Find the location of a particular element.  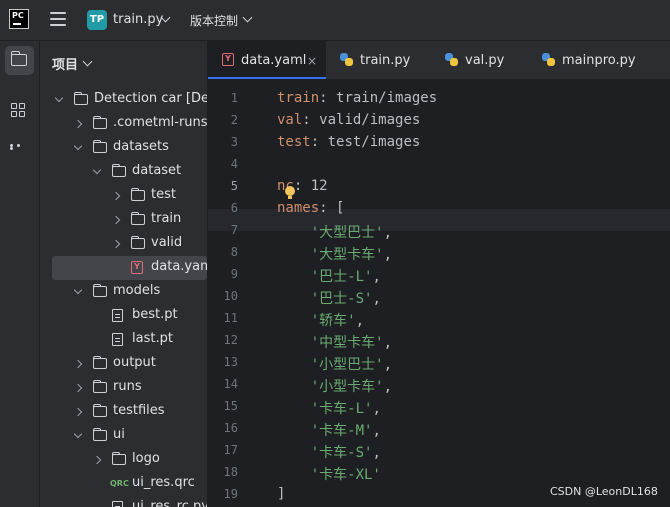

code-line: '小型卡车', is located at coordinates (334, 386).